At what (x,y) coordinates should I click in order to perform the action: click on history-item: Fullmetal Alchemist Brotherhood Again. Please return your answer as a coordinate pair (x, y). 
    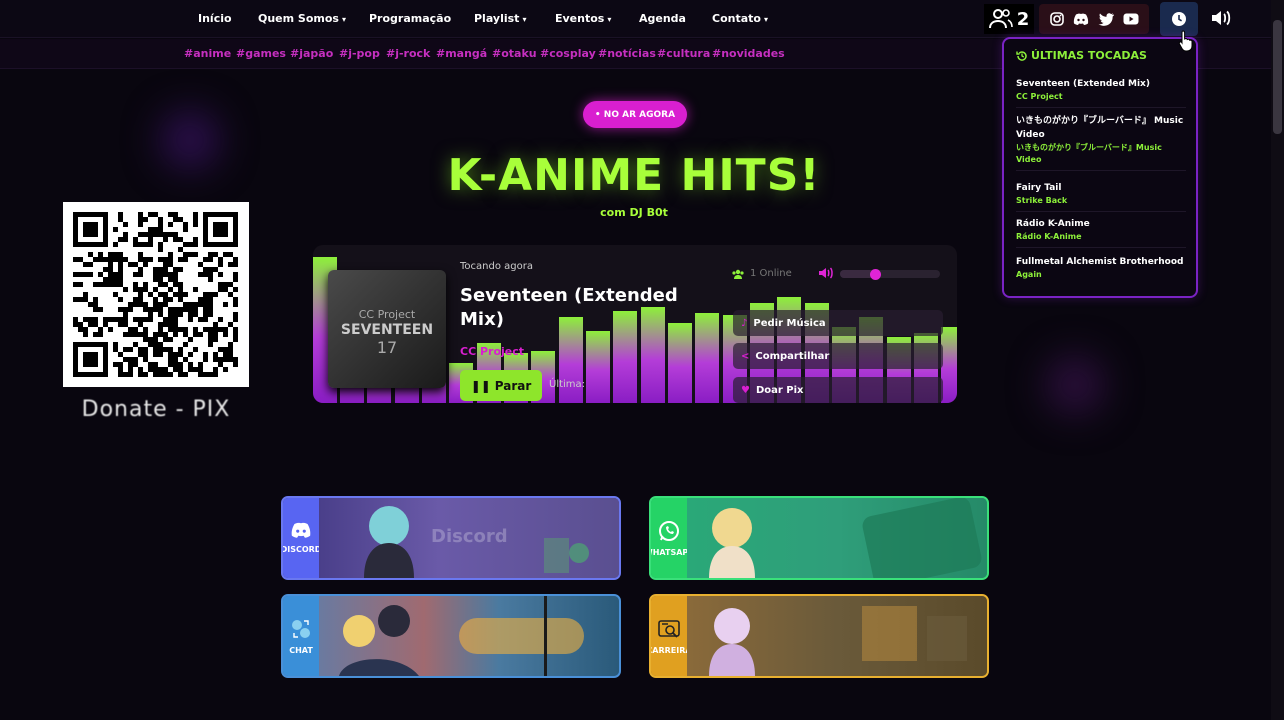
    Looking at the image, I should click on (1101, 270).